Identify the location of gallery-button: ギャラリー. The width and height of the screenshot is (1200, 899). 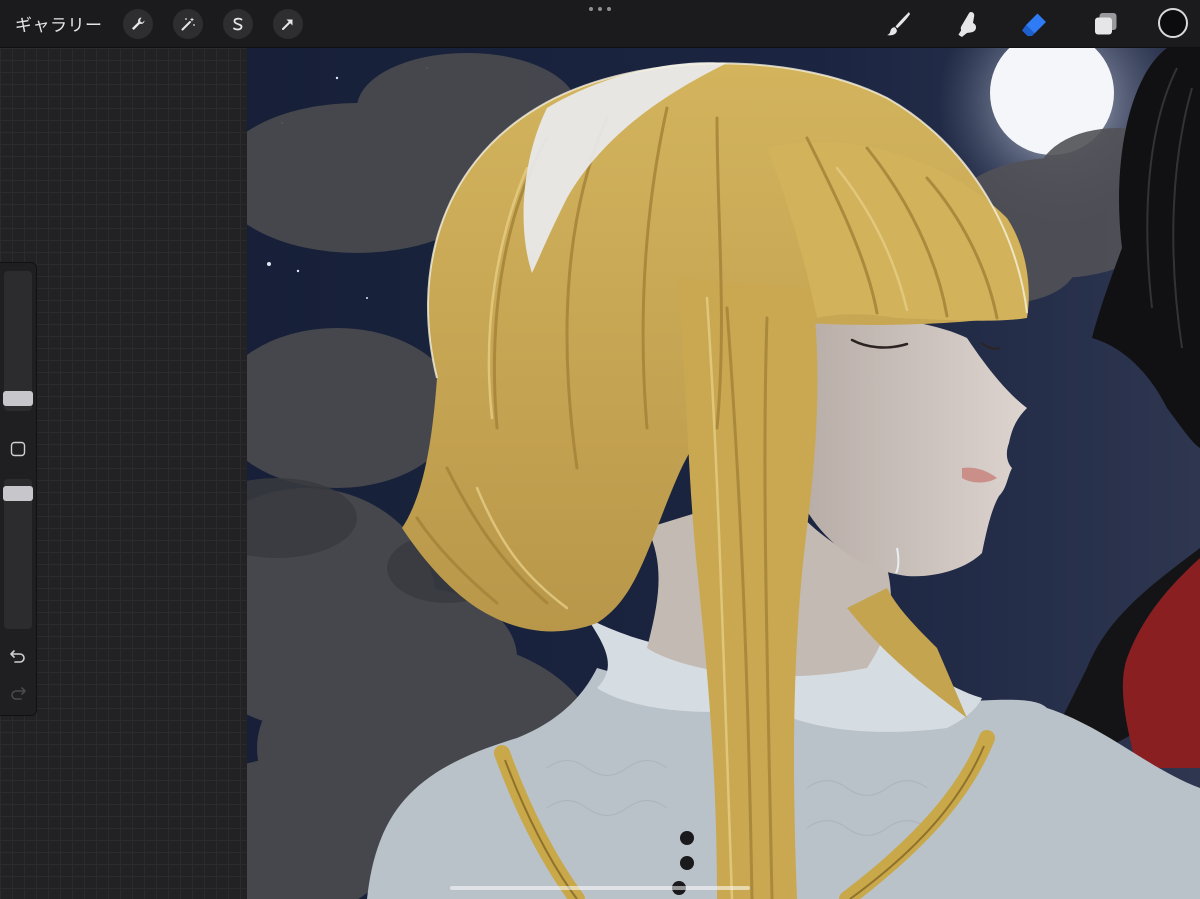
(59, 23).